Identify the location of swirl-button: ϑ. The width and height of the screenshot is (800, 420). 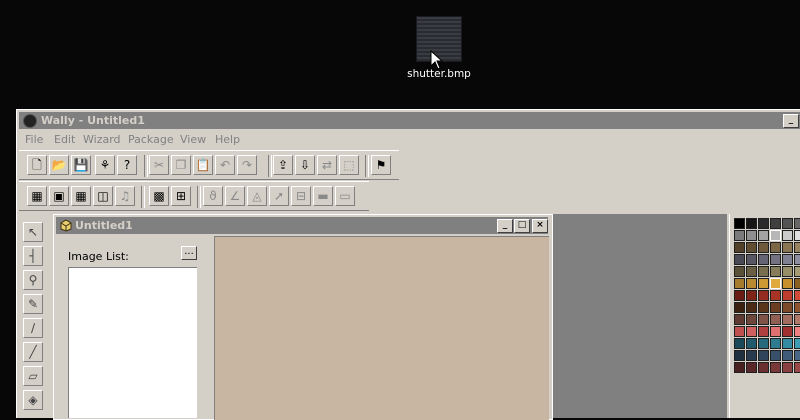
(213, 196).